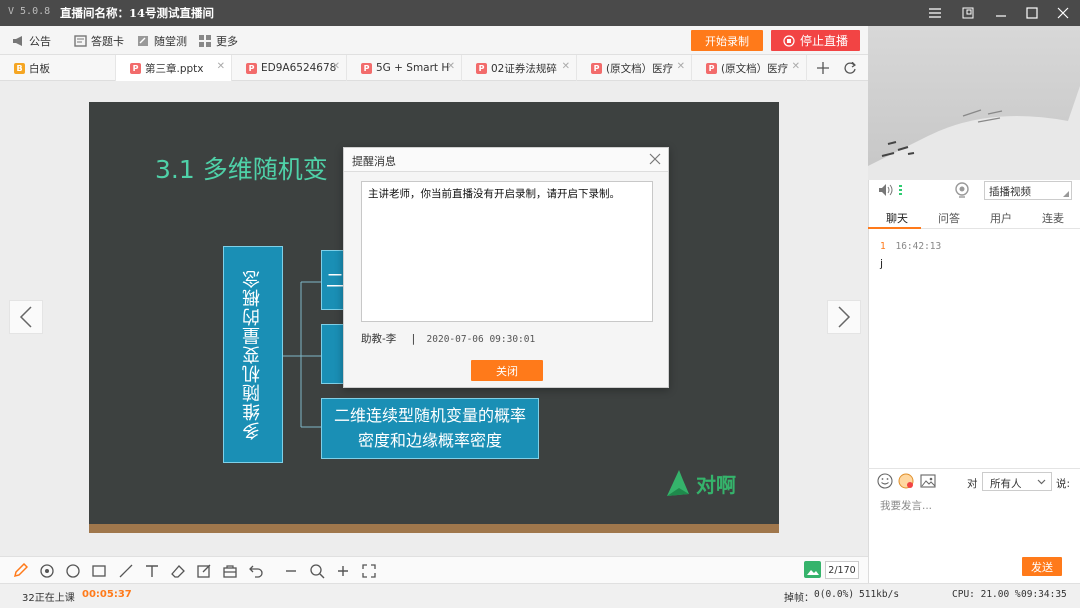  Describe the element at coordinates (47, 571) in the screenshot. I see `laser-pointer-icon` at that location.